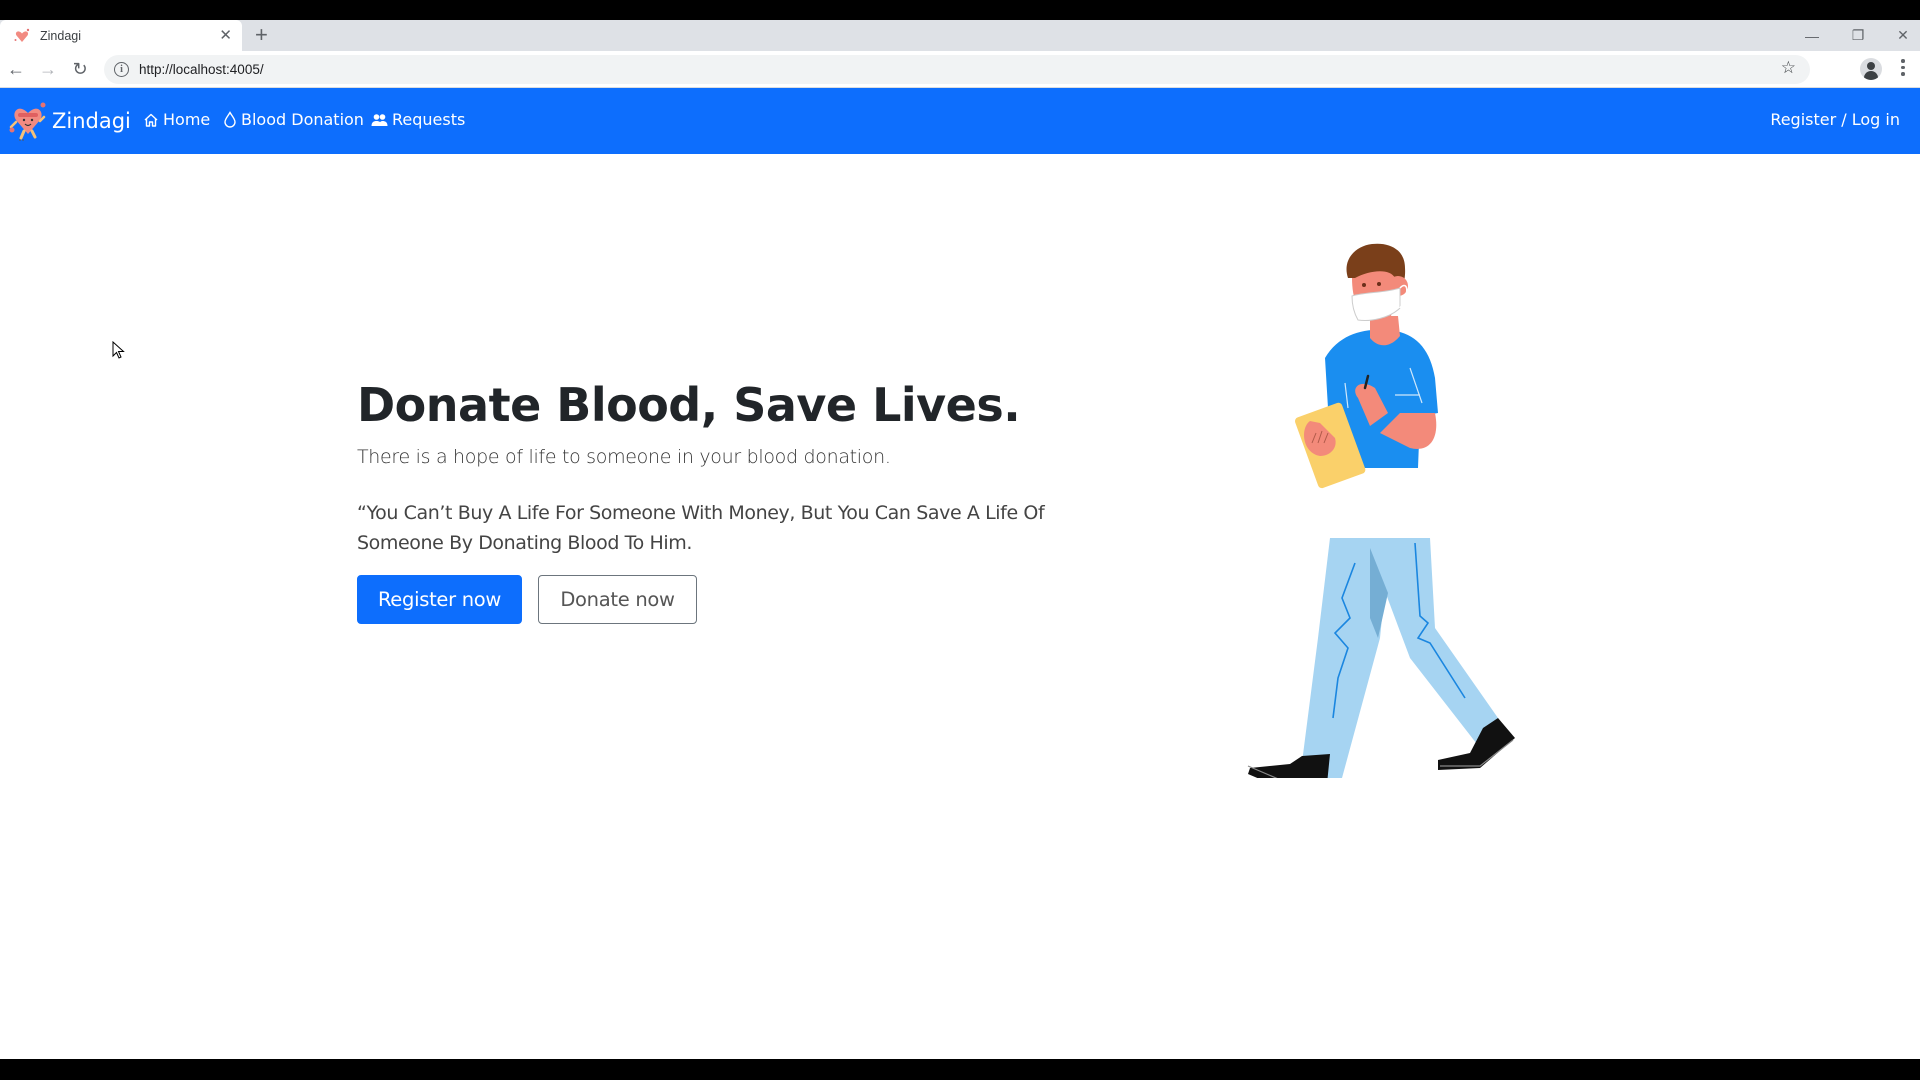 This screenshot has width=1920, height=1080. What do you see at coordinates (22, 35) in the screenshot?
I see `zindagi-favicon-icon` at bounding box center [22, 35].